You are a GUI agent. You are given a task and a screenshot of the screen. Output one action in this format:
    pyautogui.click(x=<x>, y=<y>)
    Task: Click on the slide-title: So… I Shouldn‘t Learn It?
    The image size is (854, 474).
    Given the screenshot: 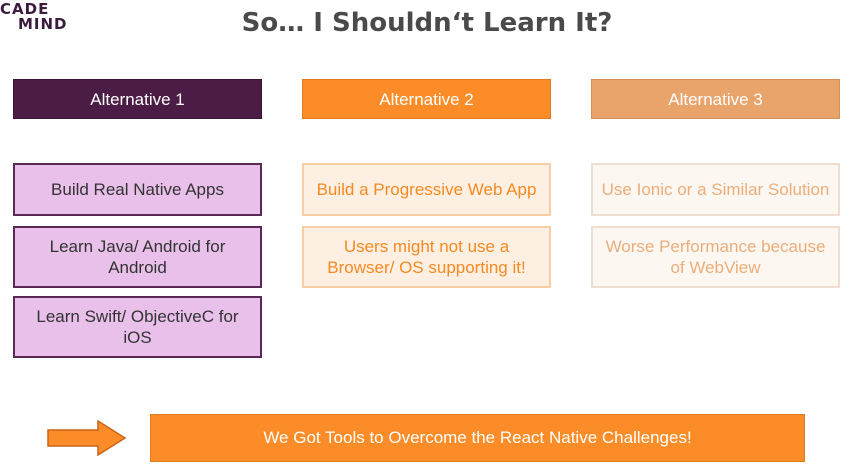 What is the action you would take?
    pyautogui.click(x=427, y=23)
    